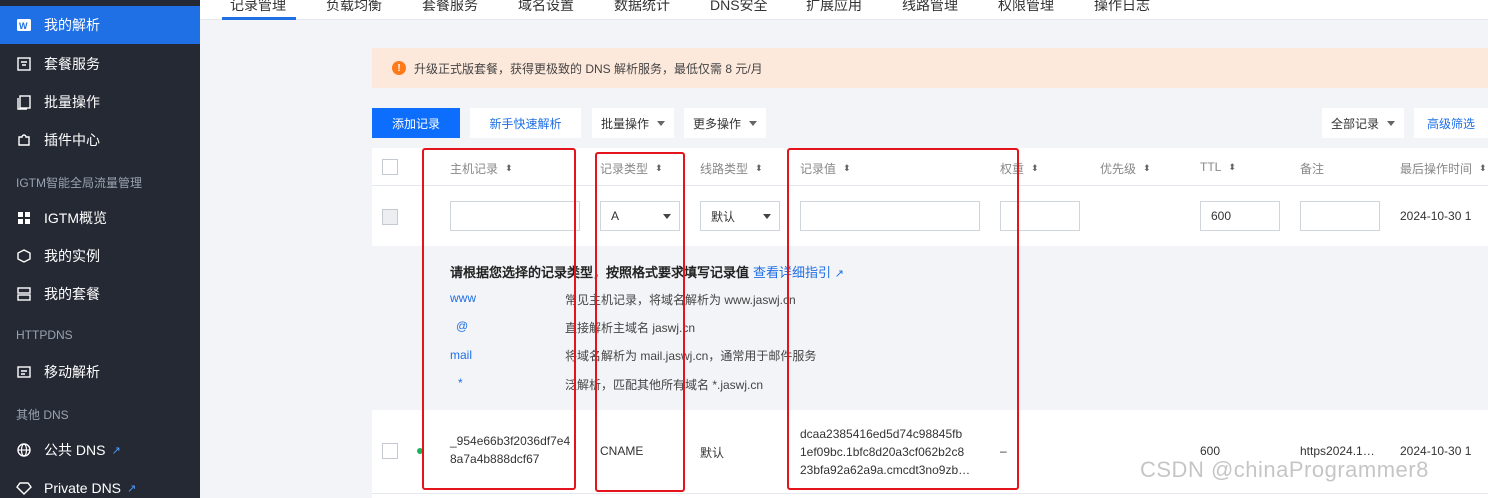  Describe the element at coordinates (1436, 216) in the screenshot. I see `edit-row-time: 2024-10-30 1` at that location.